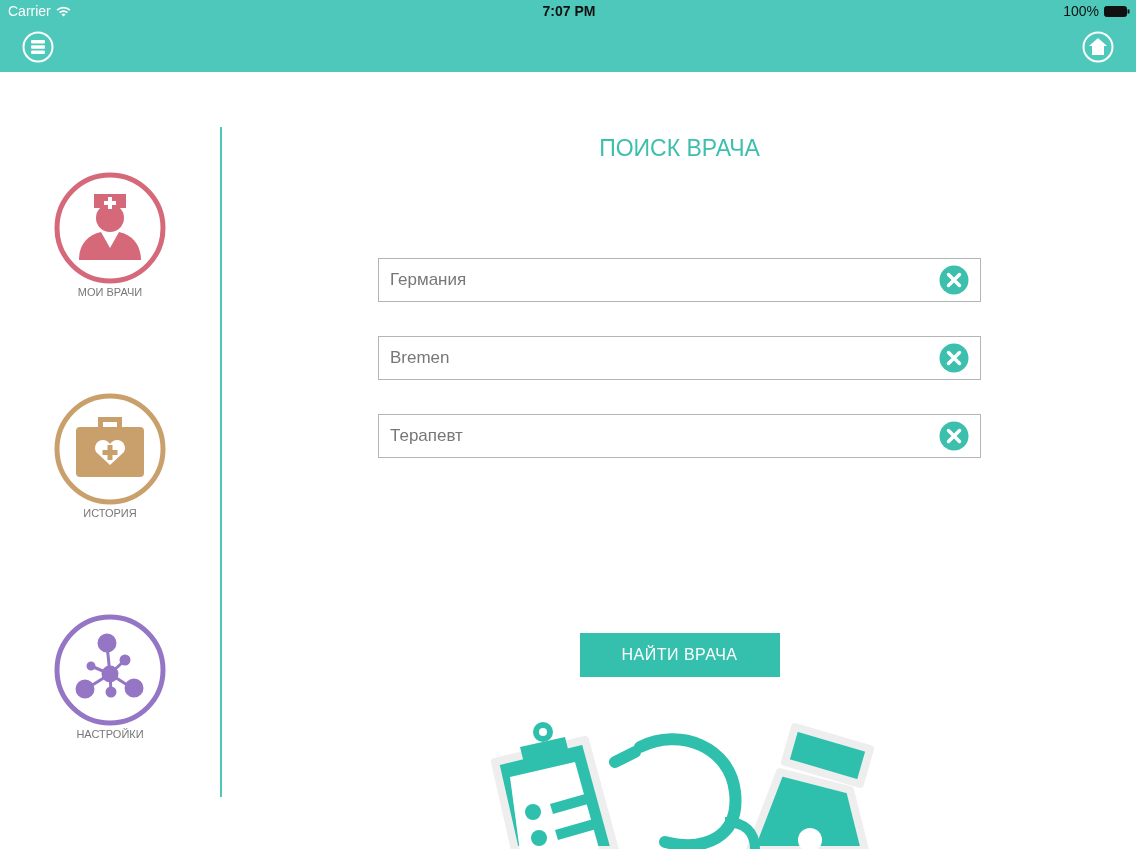 The width and height of the screenshot is (1136, 852). I want to click on medical-kit-icon, so click(110, 449).